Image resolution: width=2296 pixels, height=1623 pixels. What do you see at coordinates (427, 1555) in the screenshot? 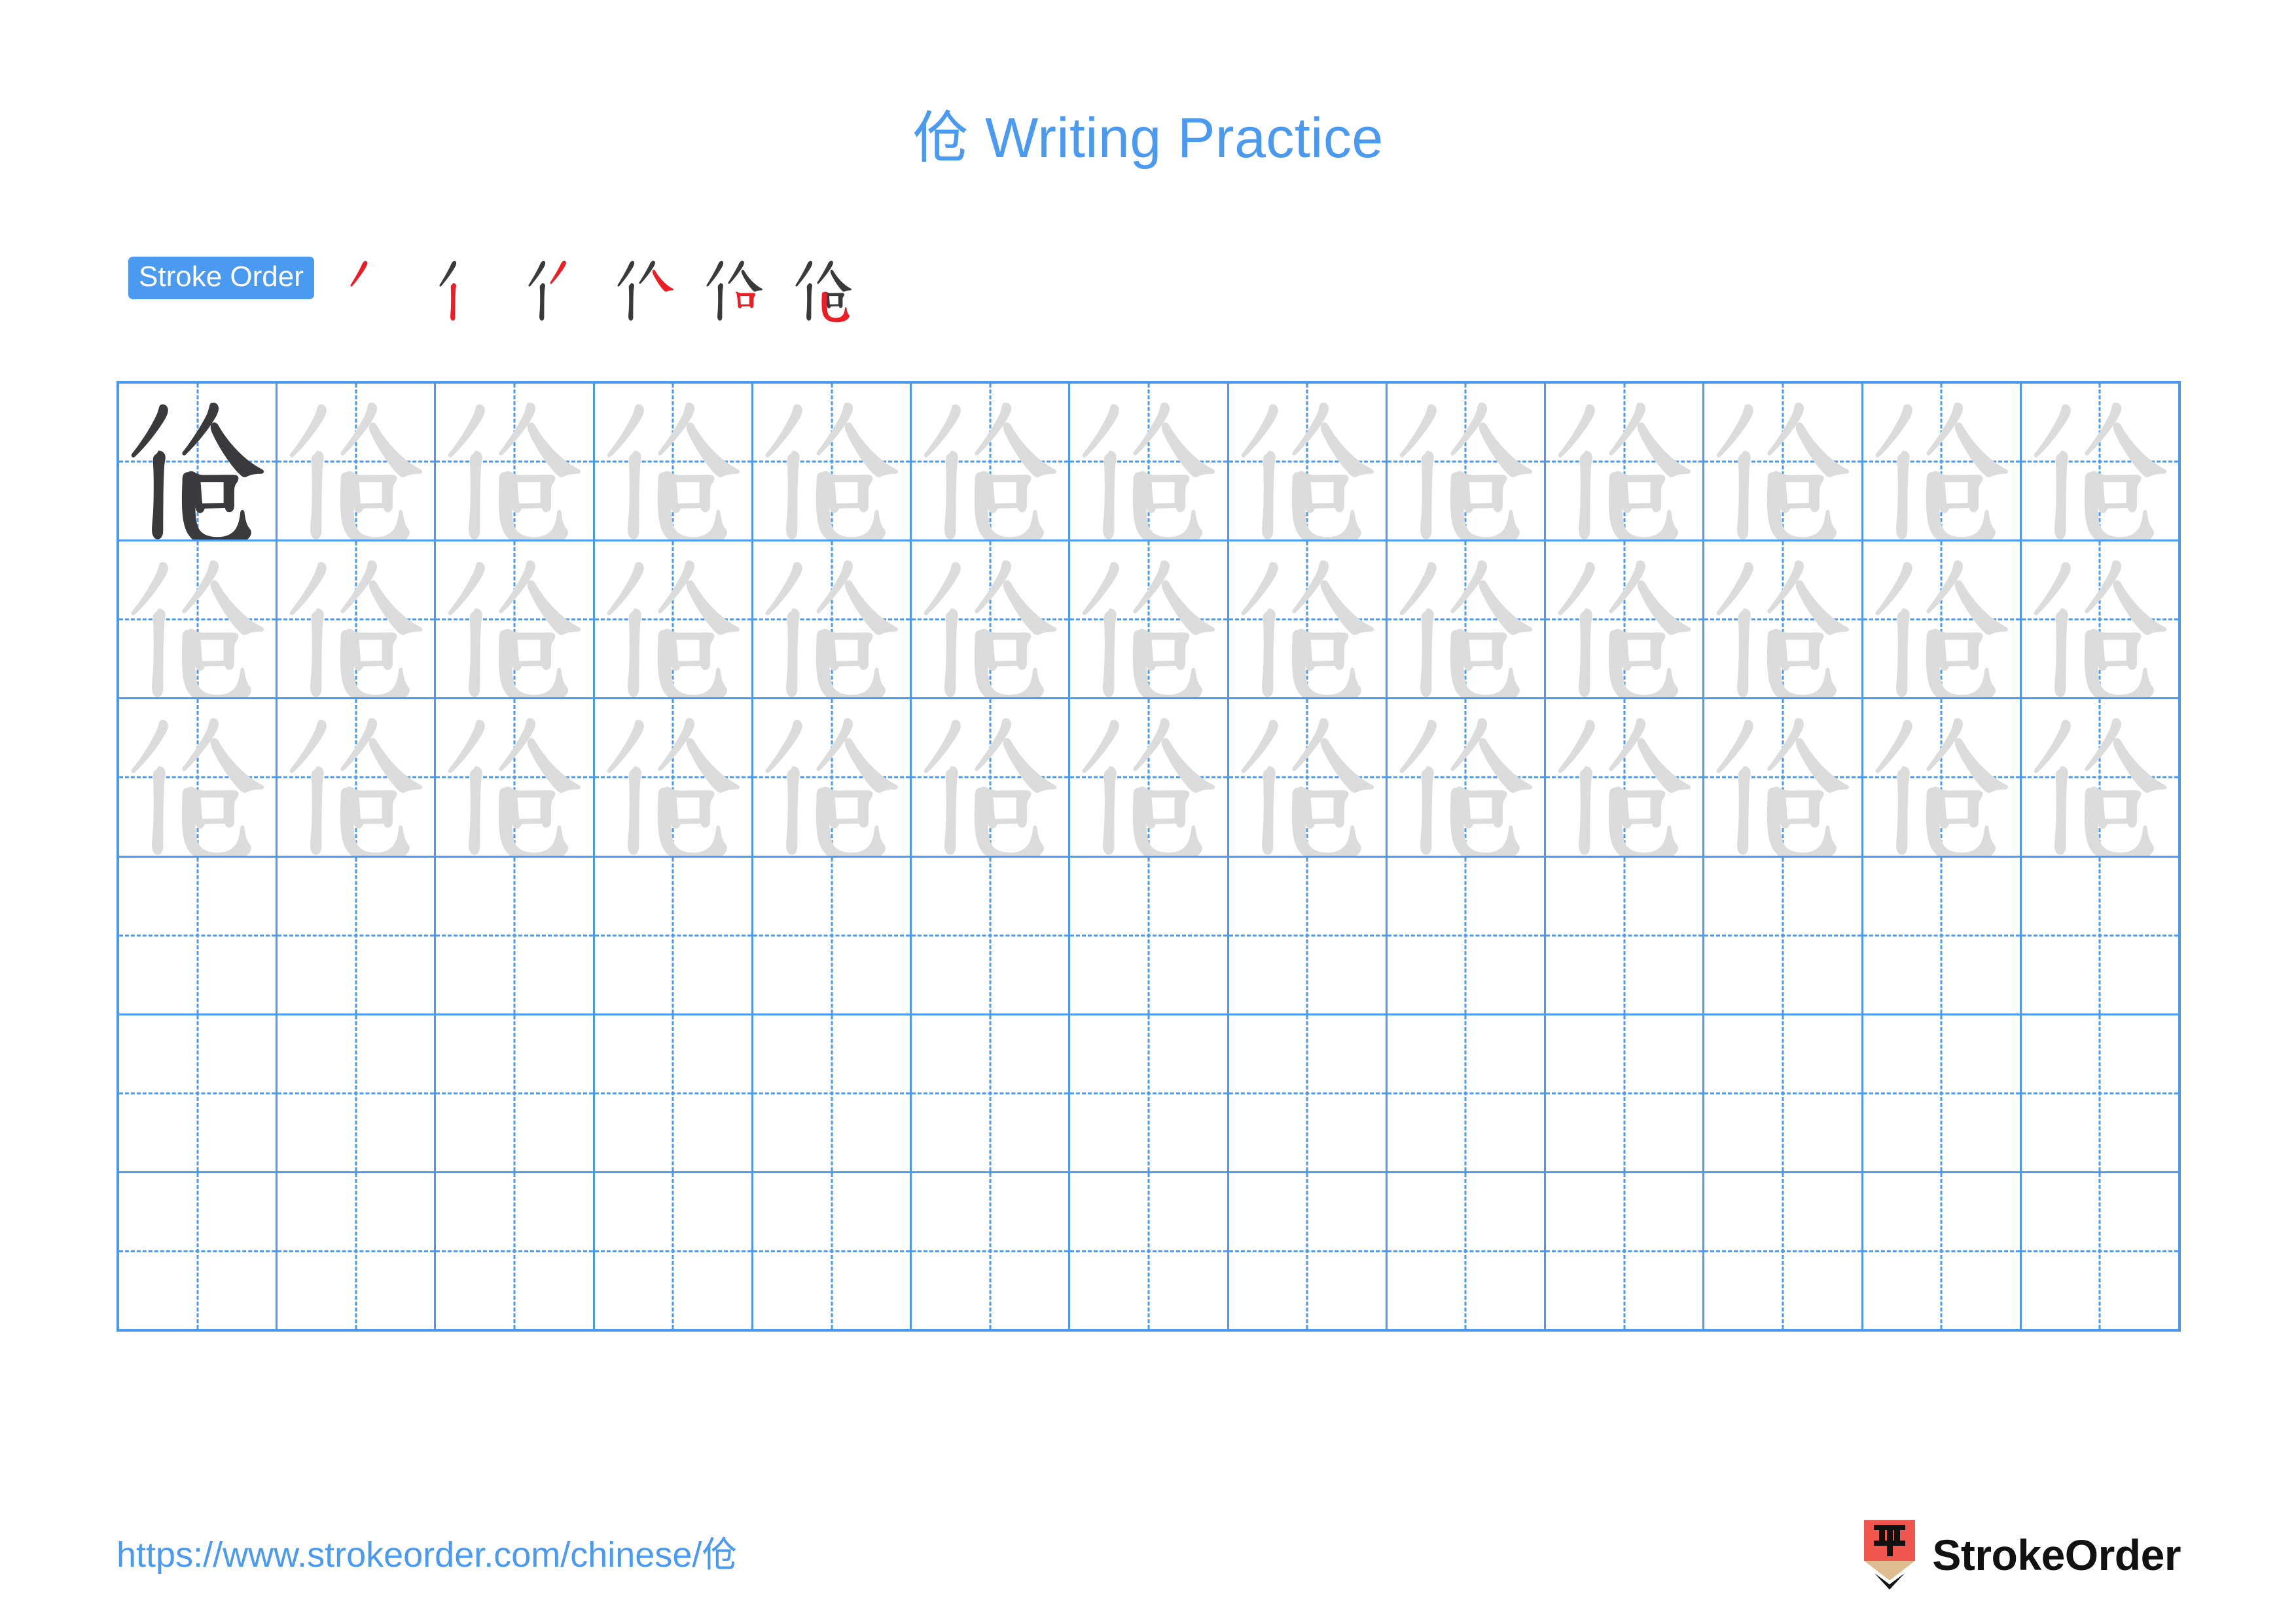
I see `source-url-link: https://www.strokeorder.com/chinese/伧` at bounding box center [427, 1555].